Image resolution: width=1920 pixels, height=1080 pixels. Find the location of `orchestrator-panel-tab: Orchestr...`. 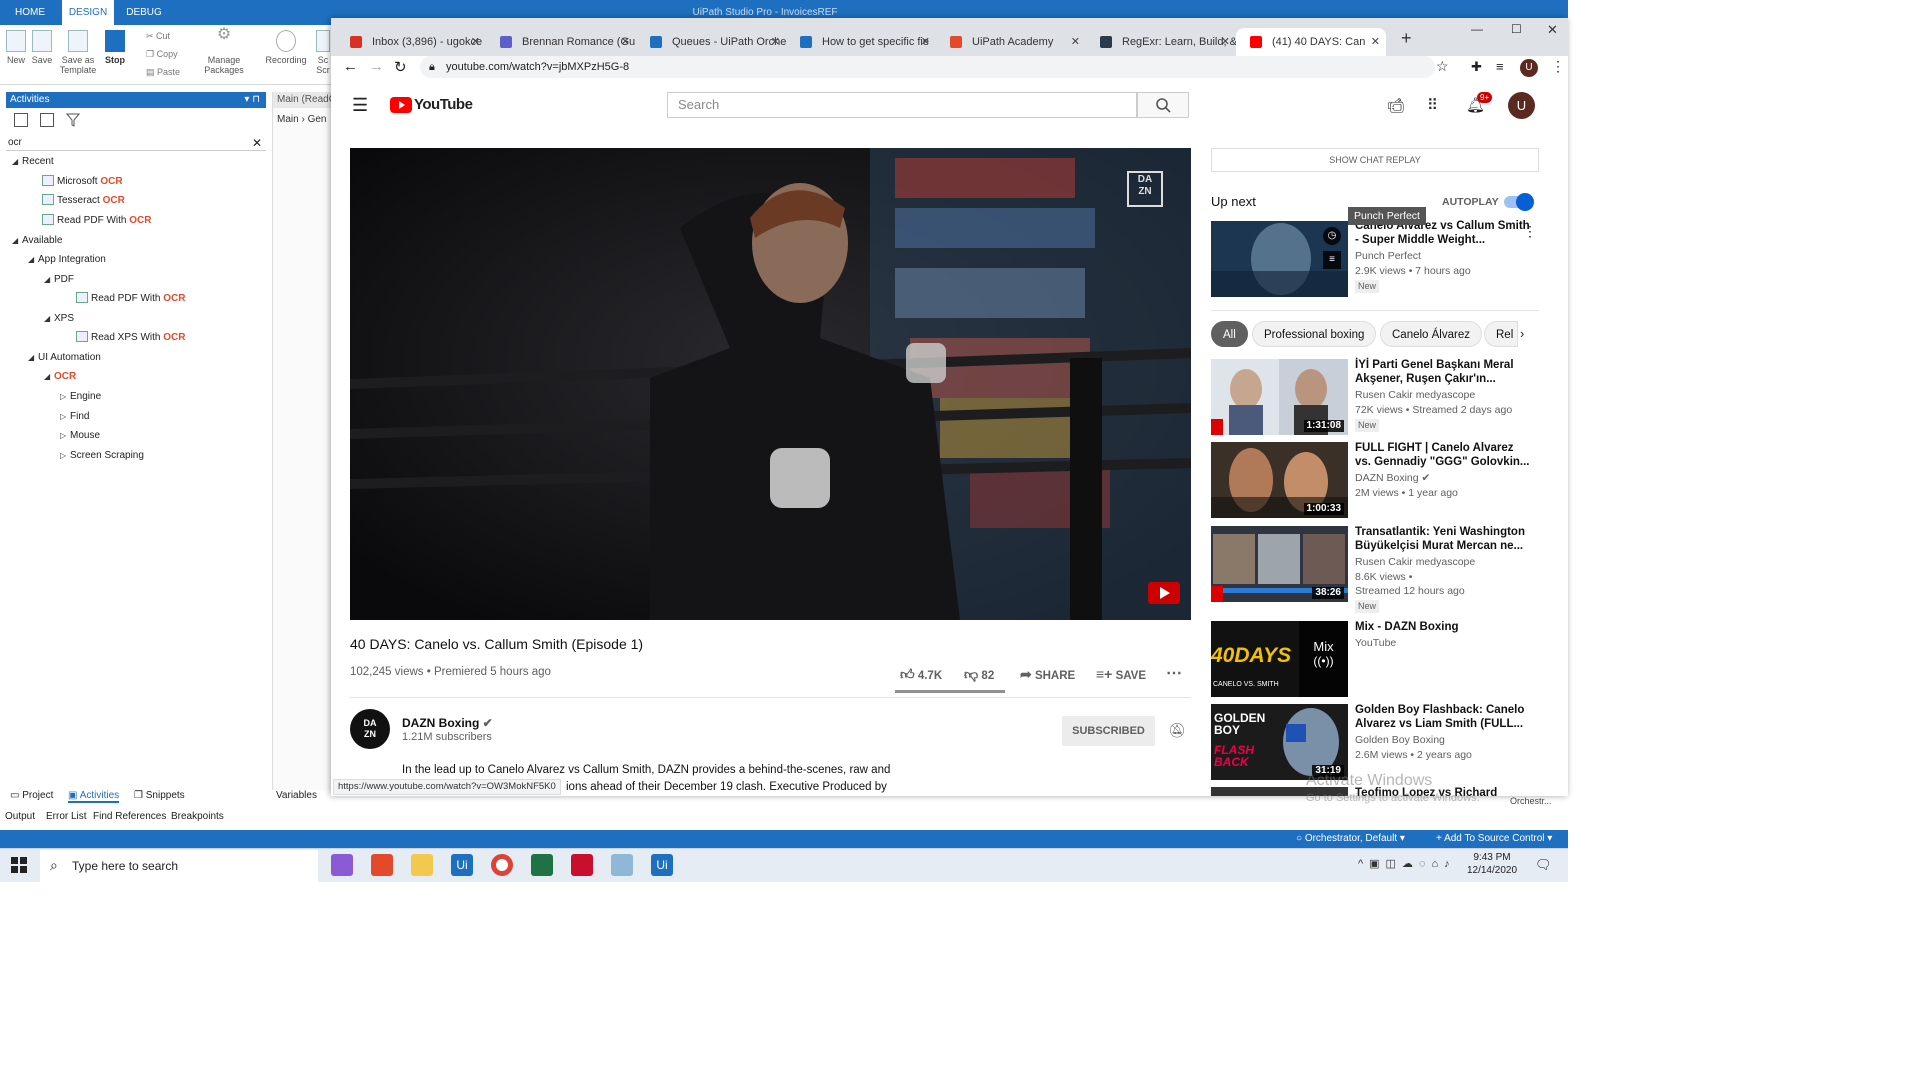

orchestrator-panel-tab: Orchestr... is located at coordinates (1531, 801).